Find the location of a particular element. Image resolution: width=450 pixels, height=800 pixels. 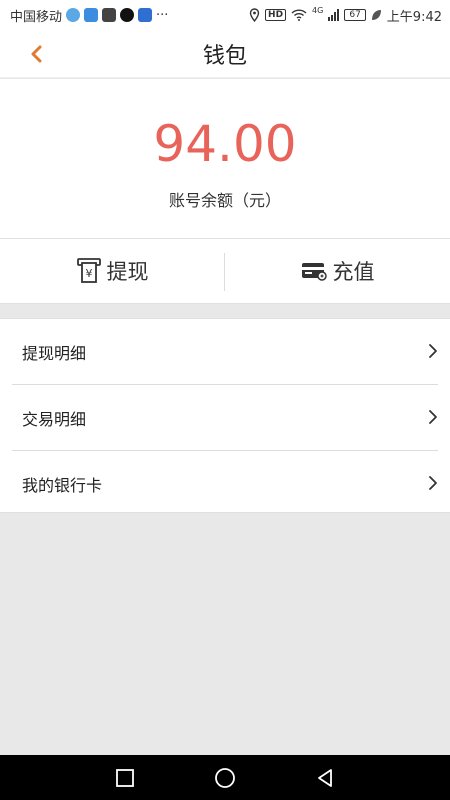

back-nav-button is located at coordinates (325, 778).